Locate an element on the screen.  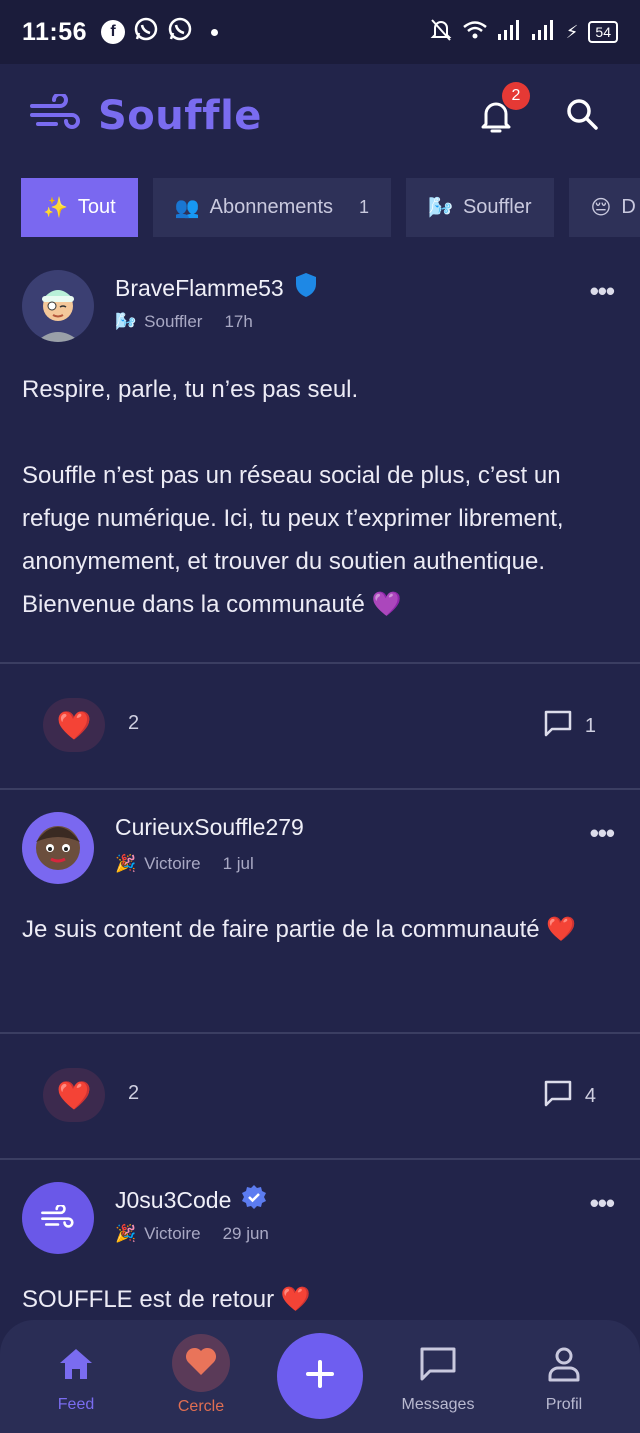
post-time: 29 jun is located at coordinates (245, 1233).